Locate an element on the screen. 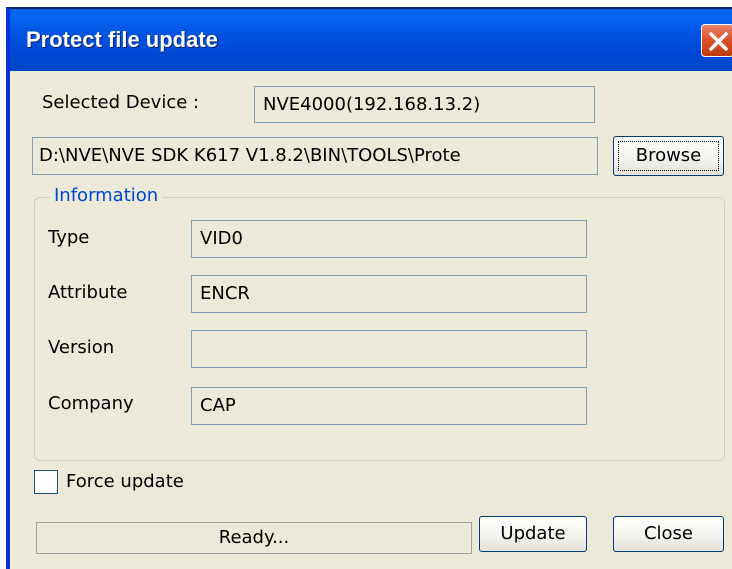 The width and height of the screenshot is (732, 569). browse-focus-rect is located at coordinates (668, 156).